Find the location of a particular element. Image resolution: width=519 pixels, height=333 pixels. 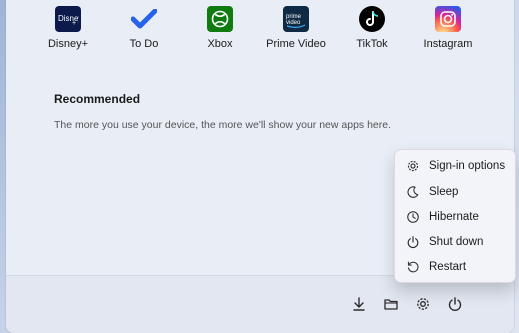

menu-item-restart: Restart is located at coordinates (455, 267).